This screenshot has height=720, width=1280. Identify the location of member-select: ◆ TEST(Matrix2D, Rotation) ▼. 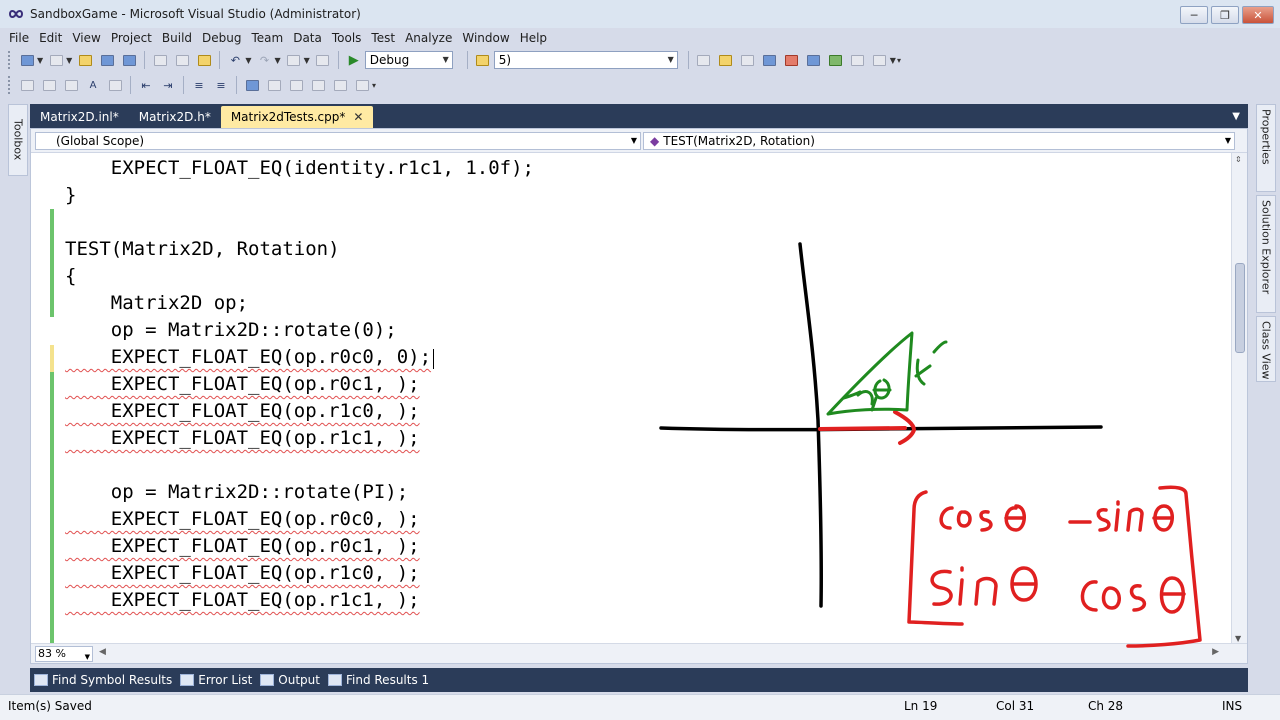
(939, 141).